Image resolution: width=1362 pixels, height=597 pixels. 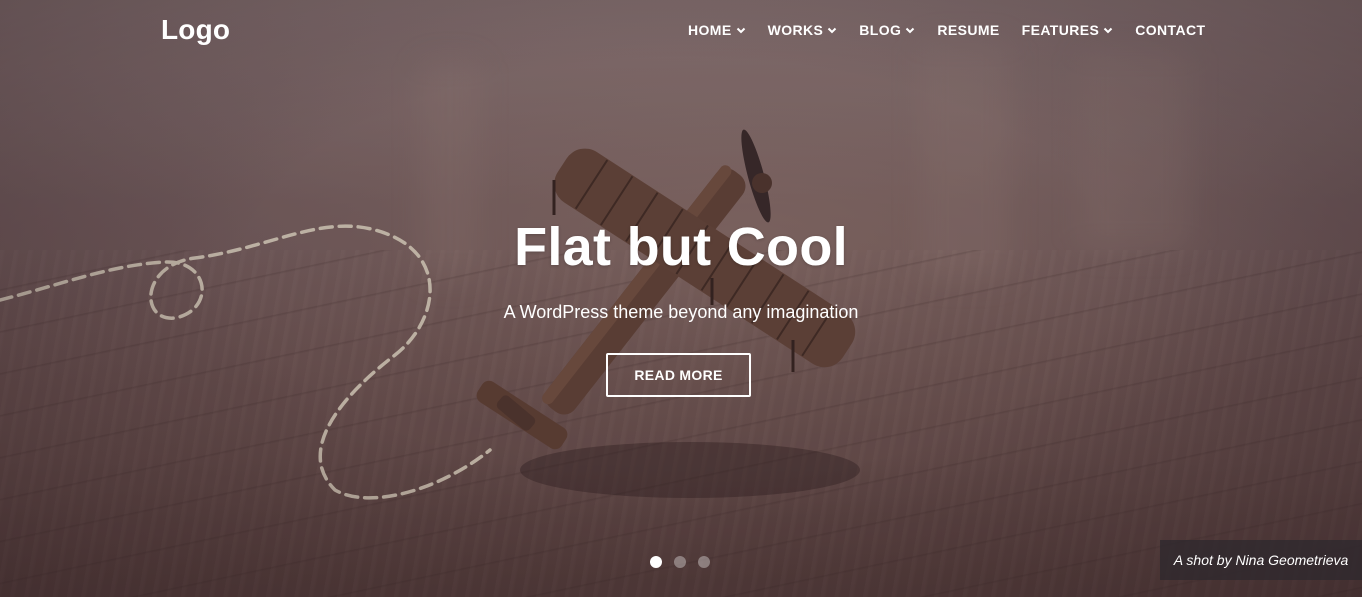 I want to click on nav-item-label: CONTACT, so click(x=1170, y=30).